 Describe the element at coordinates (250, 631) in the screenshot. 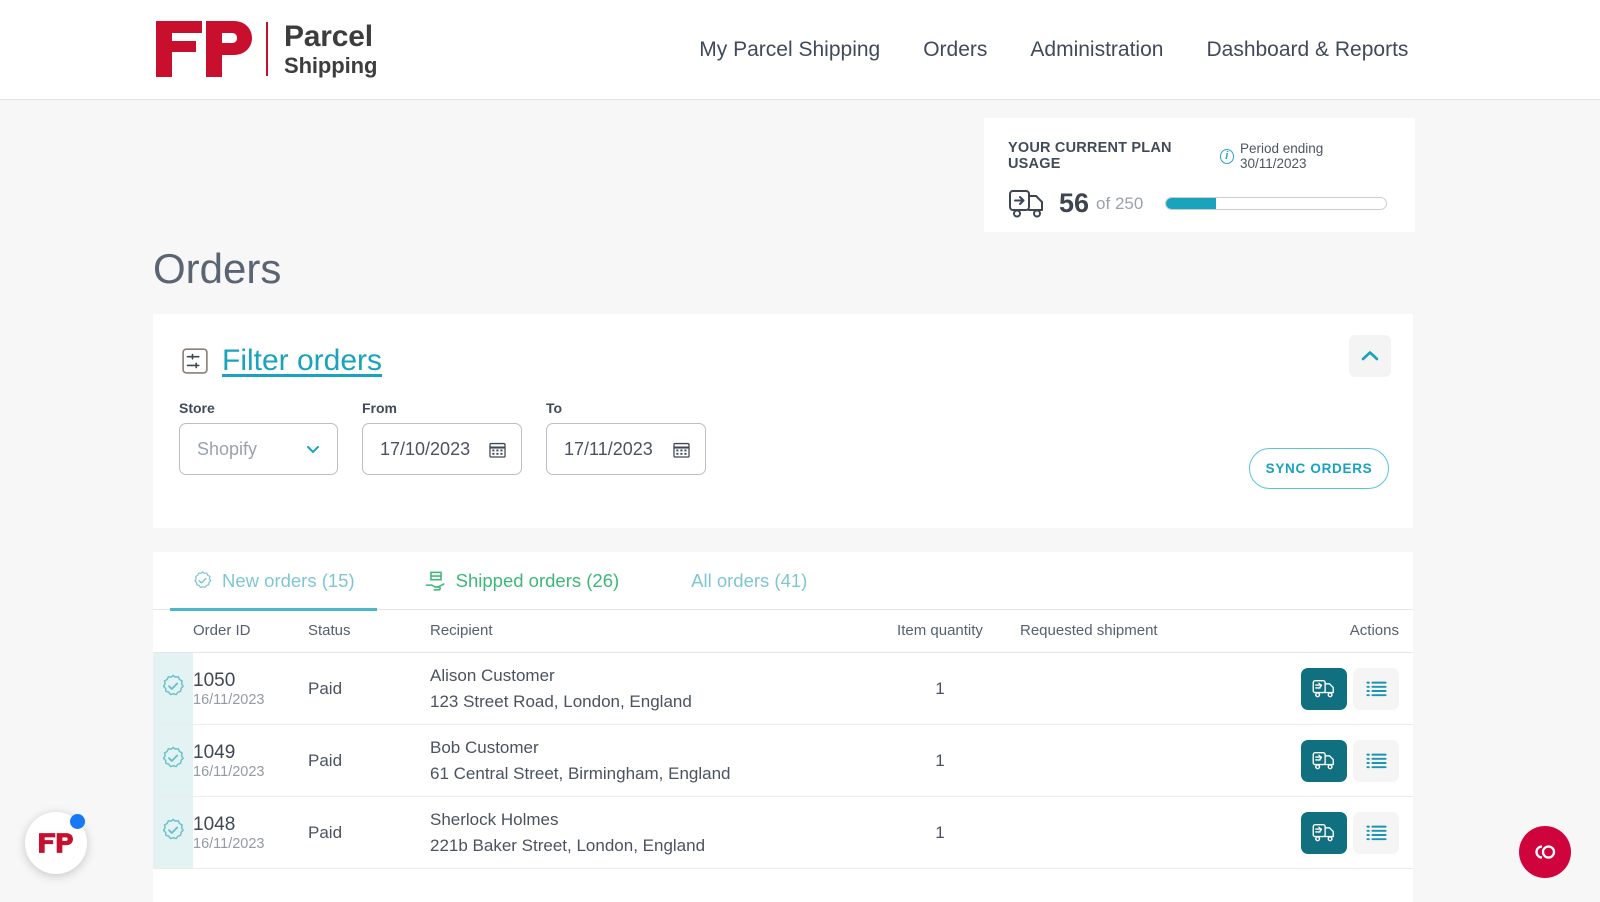

I see `col-order-id: Order ID` at that location.